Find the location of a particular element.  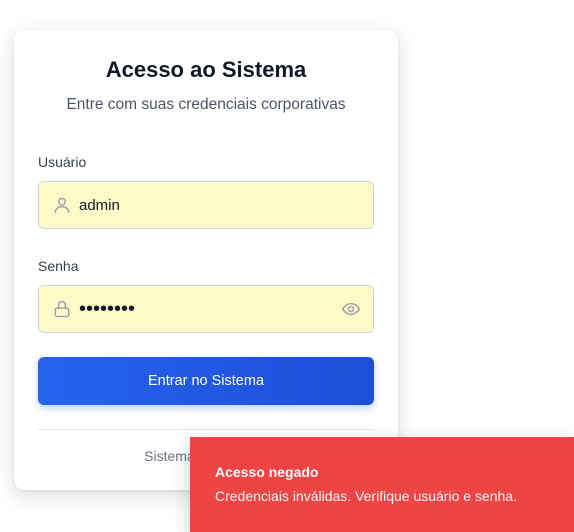

username-label: Usuário is located at coordinates (62, 162).